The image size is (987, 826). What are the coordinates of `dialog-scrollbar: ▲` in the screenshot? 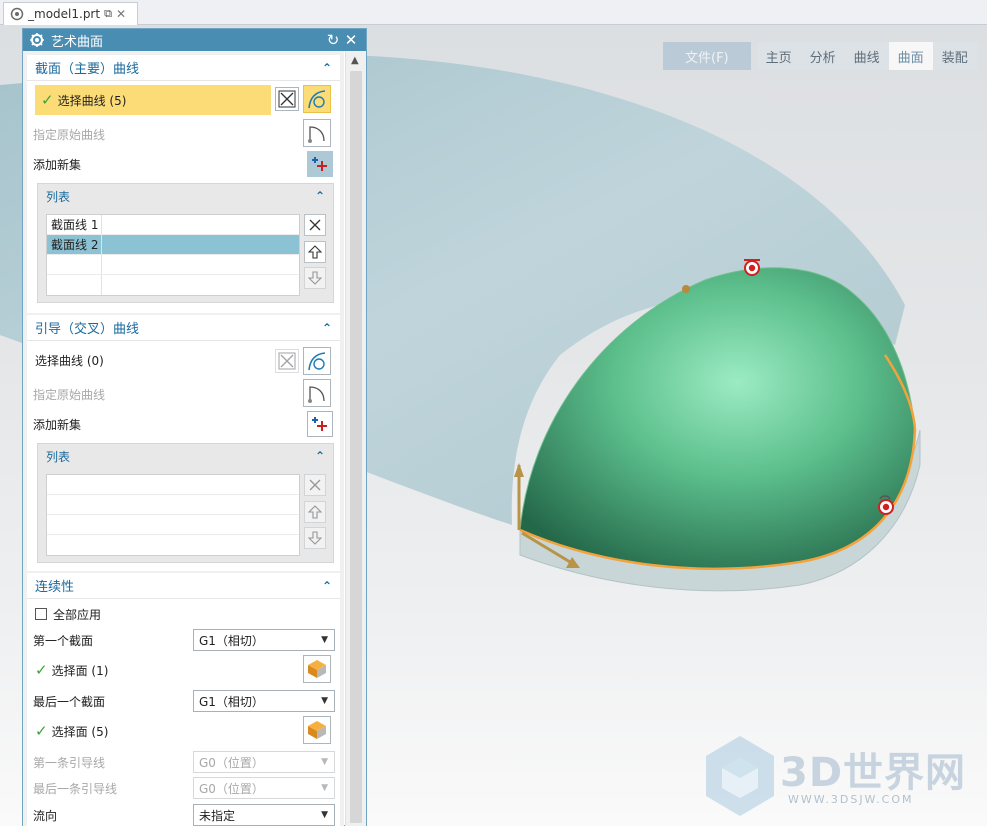 It's located at (355, 438).